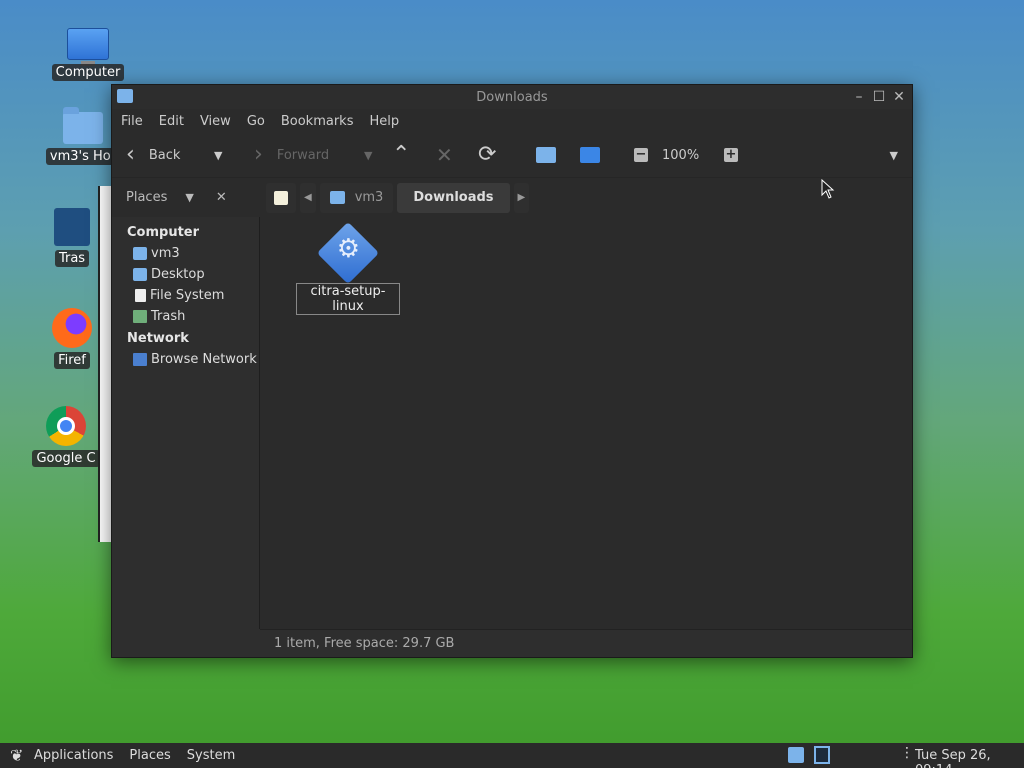  What do you see at coordinates (309, 155) in the screenshot?
I see `forward-button: › Forward` at bounding box center [309, 155].